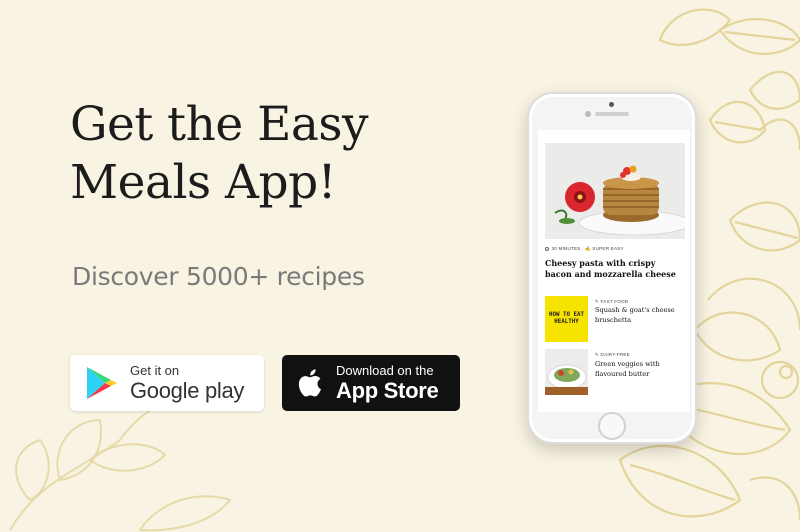  I want to click on item-1-title: Squash & goat's cheese bruschetta, so click(639, 315).